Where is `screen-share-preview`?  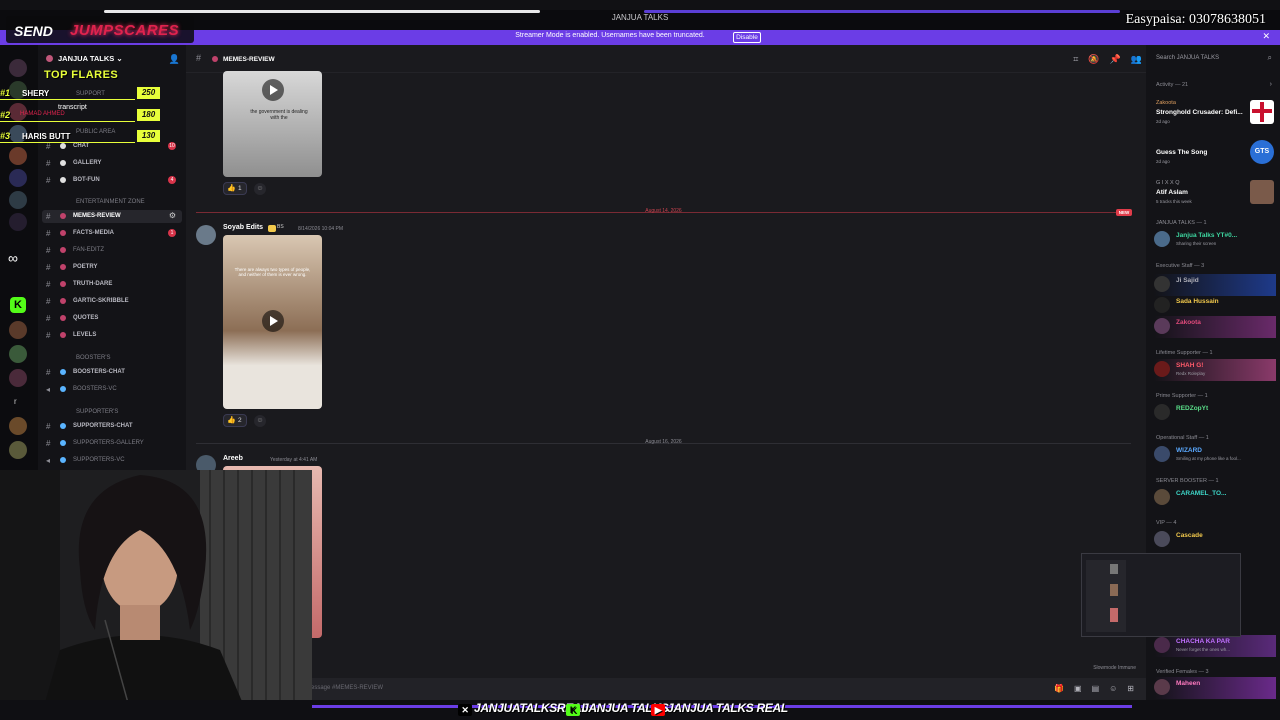
screen-share-preview is located at coordinates (1161, 595).